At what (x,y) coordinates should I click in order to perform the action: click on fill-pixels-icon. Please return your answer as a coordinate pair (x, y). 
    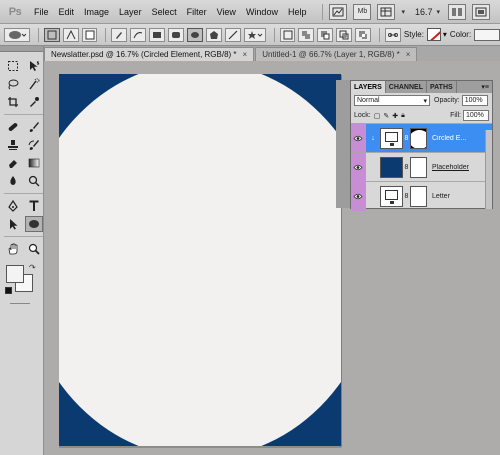
    Looking at the image, I should click on (89, 34).